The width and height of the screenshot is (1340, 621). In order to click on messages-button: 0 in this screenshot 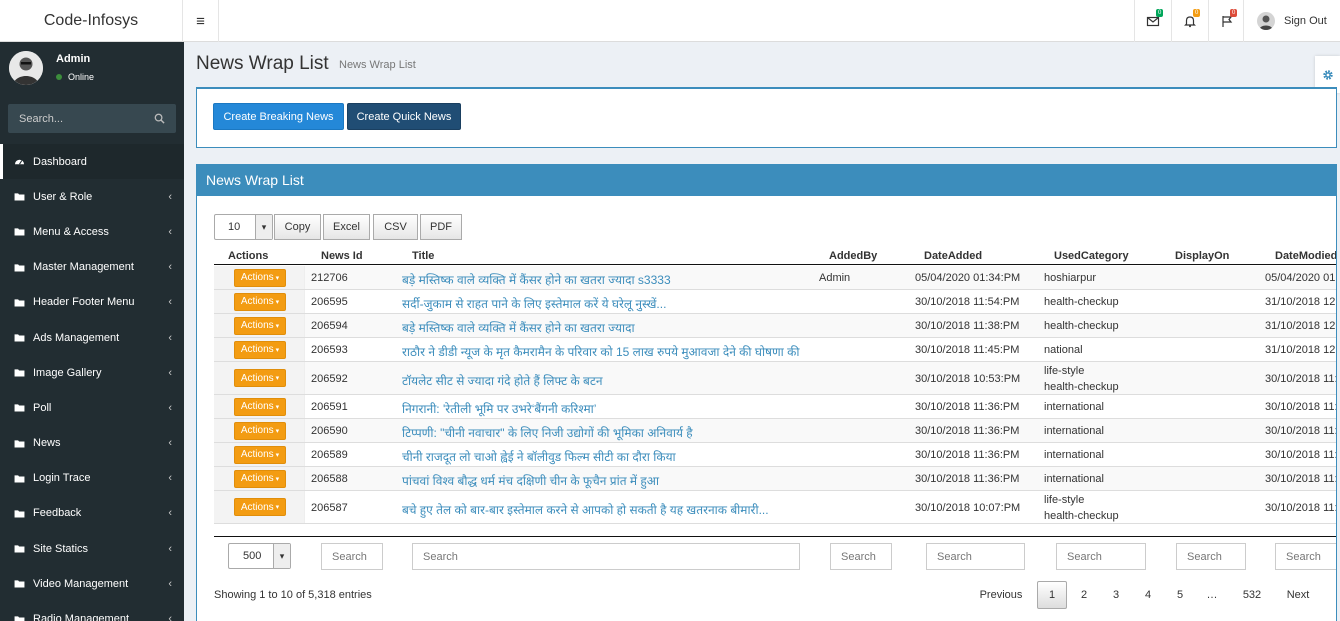, I will do `click(1152, 21)`.